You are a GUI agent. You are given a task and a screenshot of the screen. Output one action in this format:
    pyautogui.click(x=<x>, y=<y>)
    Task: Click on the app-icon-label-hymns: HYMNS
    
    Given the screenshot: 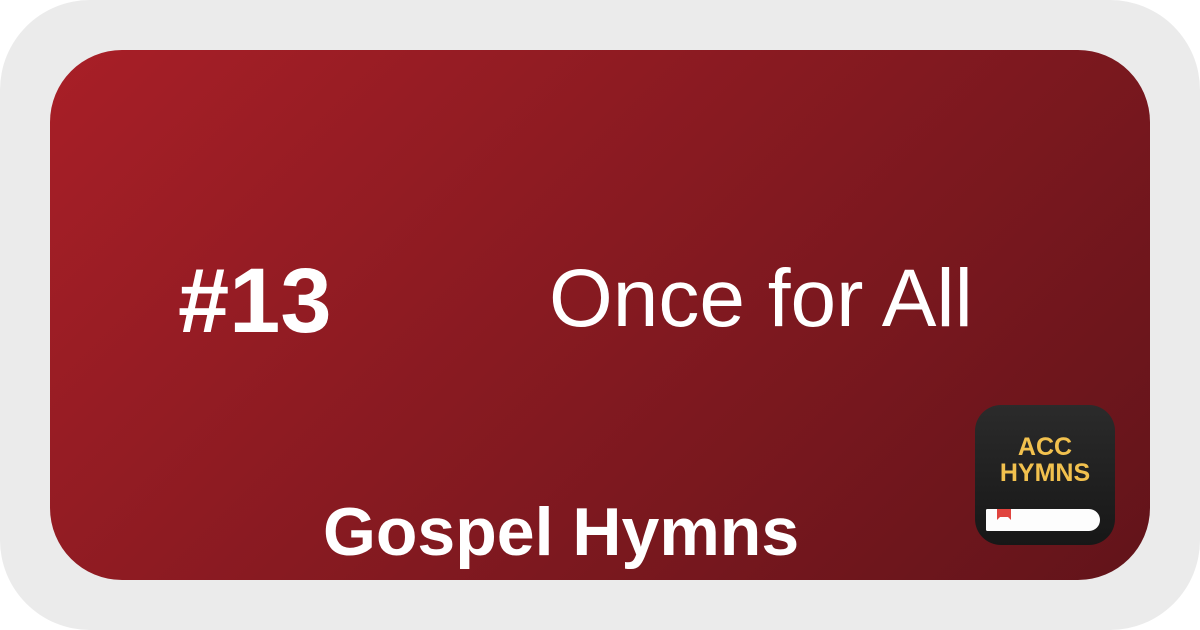 What is the action you would take?
    pyautogui.click(x=1045, y=473)
    